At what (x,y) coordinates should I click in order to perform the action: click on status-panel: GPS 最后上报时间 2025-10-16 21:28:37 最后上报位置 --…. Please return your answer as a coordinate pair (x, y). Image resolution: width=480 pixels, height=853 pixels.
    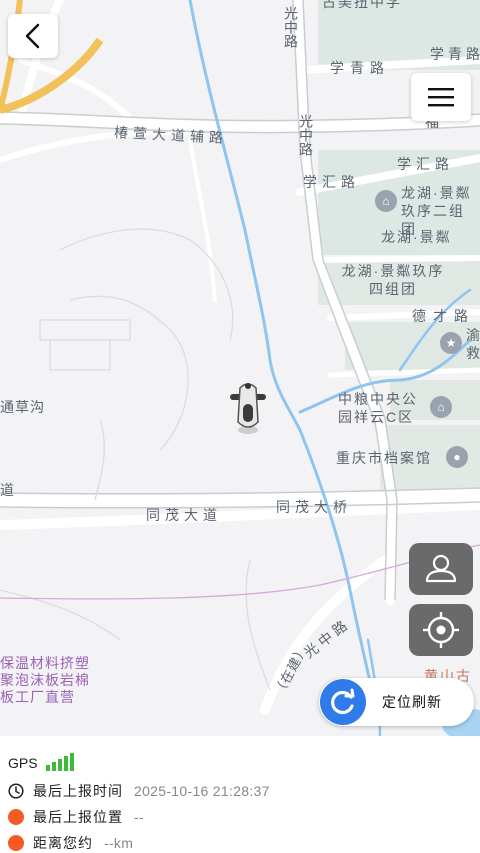
    Looking at the image, I should click on (240, 794).